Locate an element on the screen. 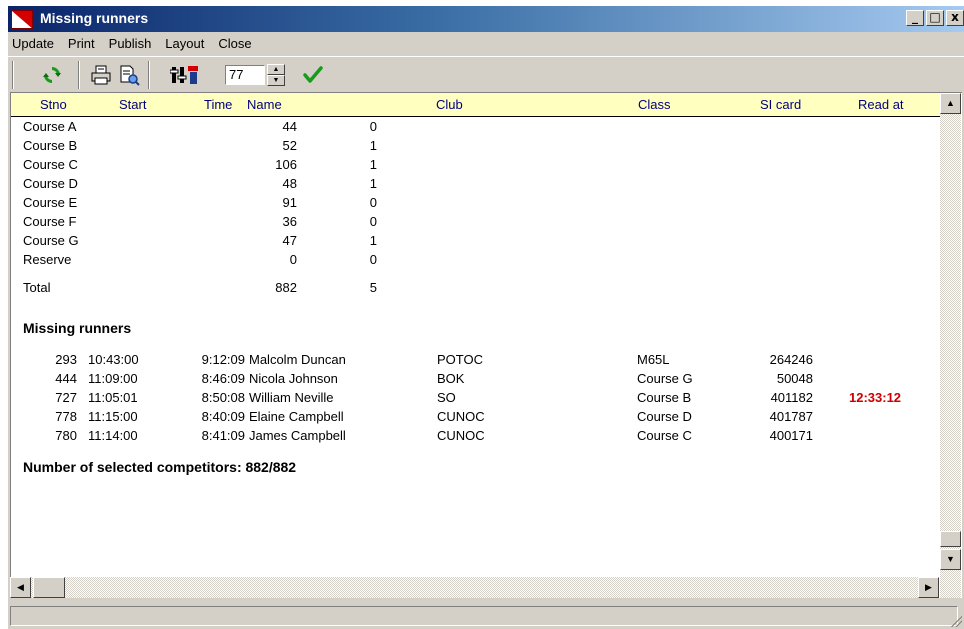 The image size is (964, 629). course-count: 48 is located at coordinates (289, 183).